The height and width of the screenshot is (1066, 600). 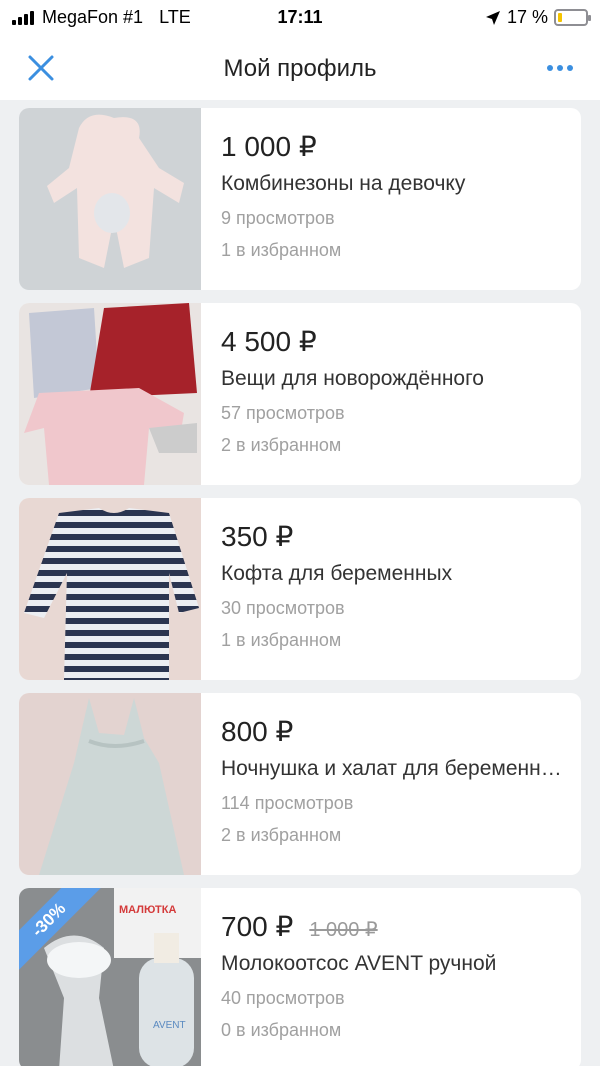 What do you see at coordinates (283, 608) in the screenshot?
I see `listing-views: 30 просмотров` at bounding box center [283, 608].